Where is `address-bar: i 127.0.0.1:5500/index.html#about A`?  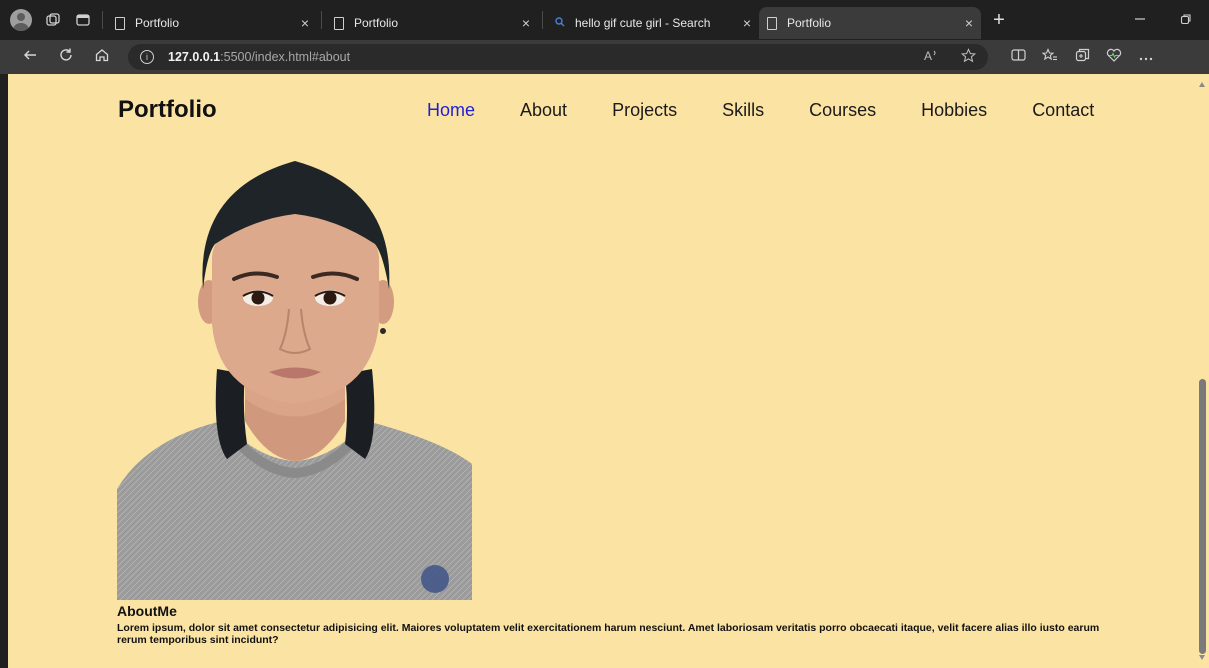
address-bar: i 127.0.0.1:5500/index.html#about A is located at coordinates (558, 57).